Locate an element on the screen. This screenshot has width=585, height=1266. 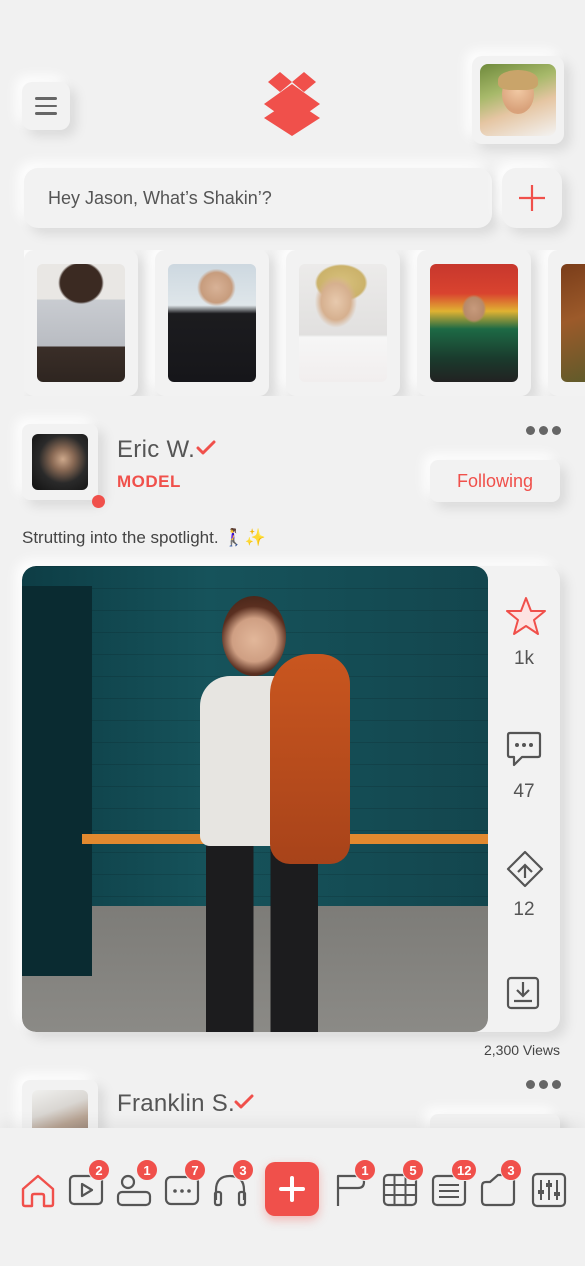
post-author-role: MODEL is located at coordinates (149, 481).